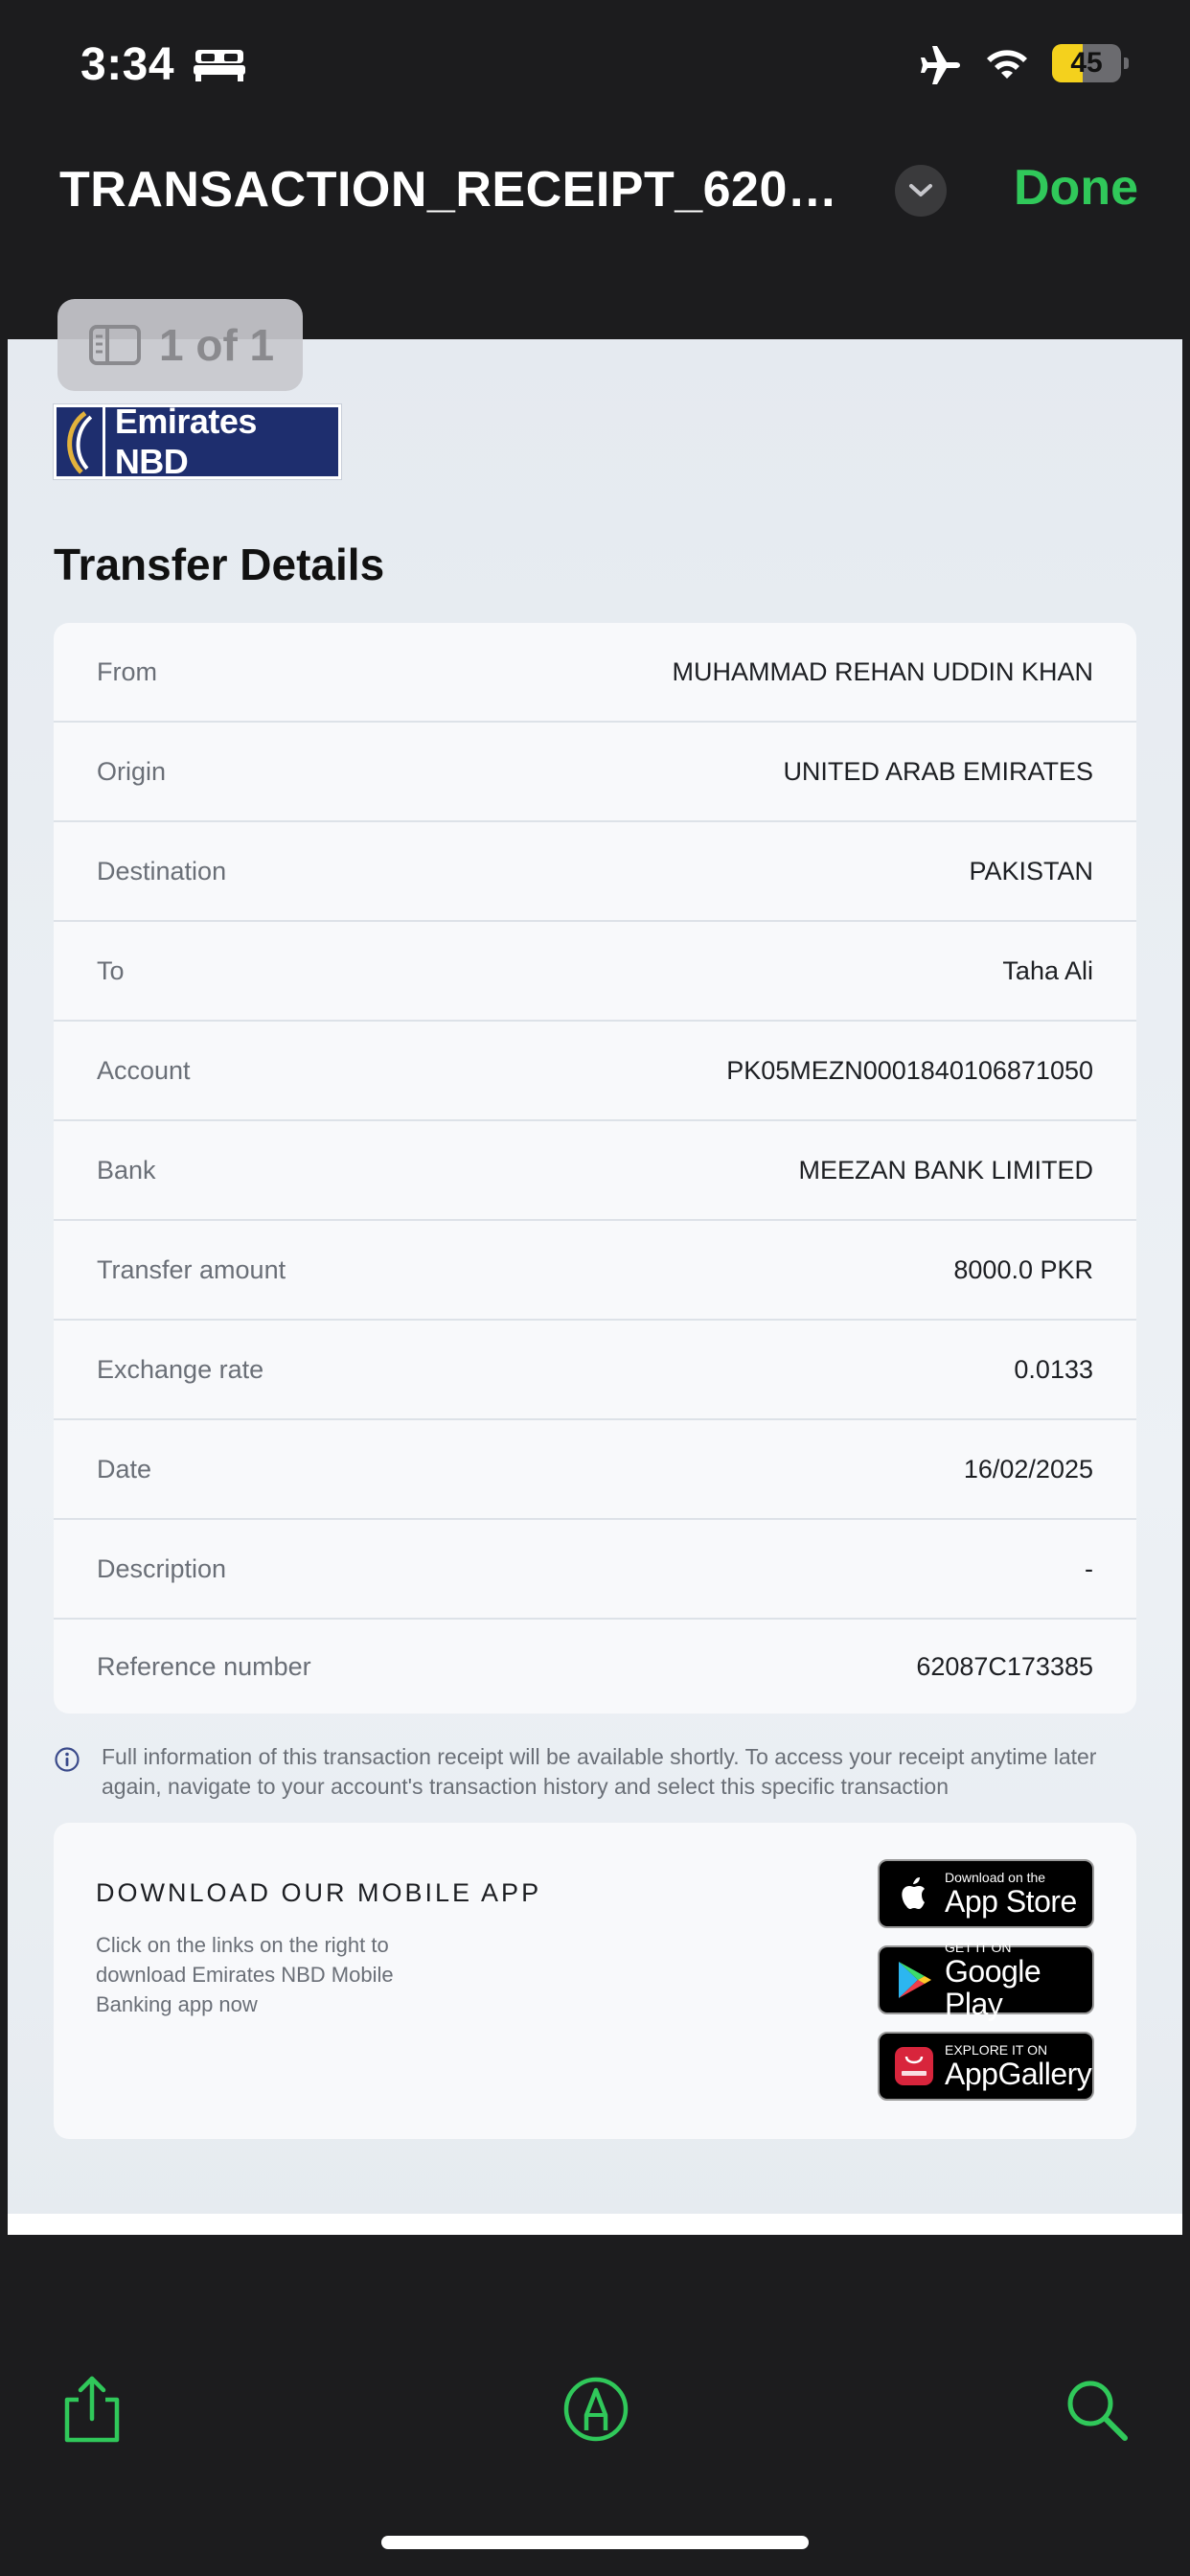 The image size is (1190, 2576). Describe the element at coordinates (127, 1169) in the screenshot. I see `detail-label: Bank` at that location.